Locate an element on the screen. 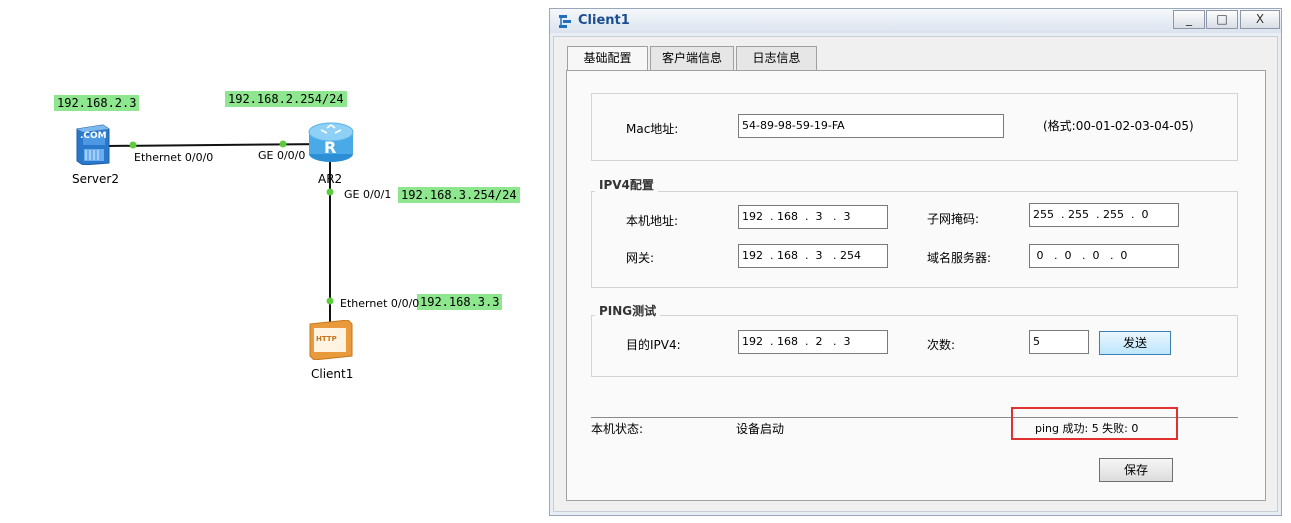 Image resolution: width=1291 pixels, height=523 pixels. client-badge-text: HTTP is located at coordinates (326, 339).